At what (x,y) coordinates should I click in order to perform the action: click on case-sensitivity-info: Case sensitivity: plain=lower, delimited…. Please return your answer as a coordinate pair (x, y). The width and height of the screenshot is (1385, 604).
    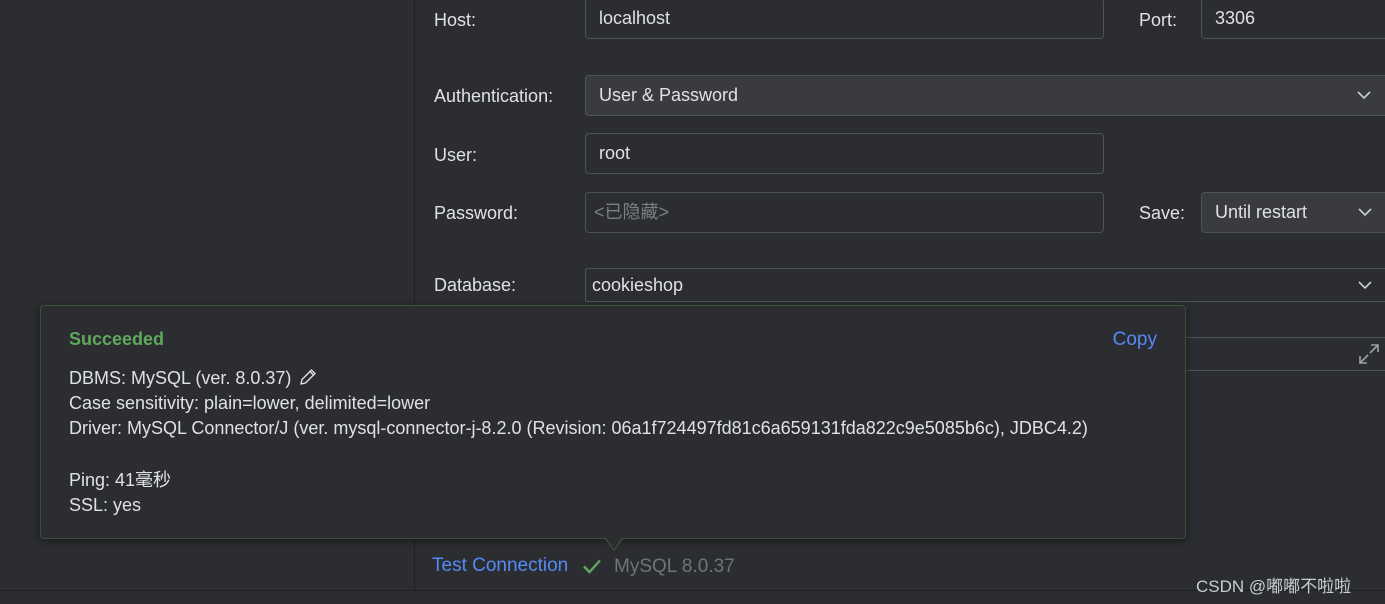
    Looking at the image, I should click on (250, 403).